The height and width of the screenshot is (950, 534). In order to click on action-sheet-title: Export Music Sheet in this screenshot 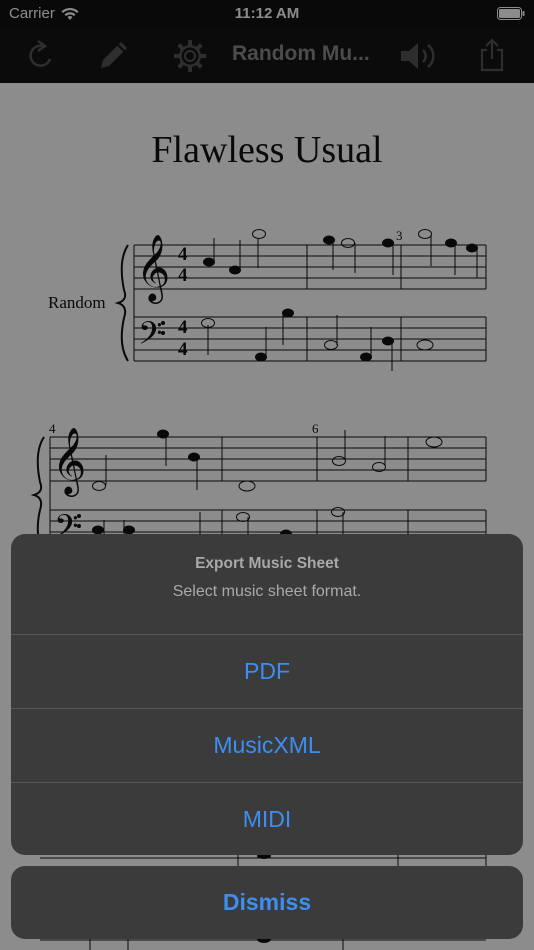, I will do `click(267, 563)`.